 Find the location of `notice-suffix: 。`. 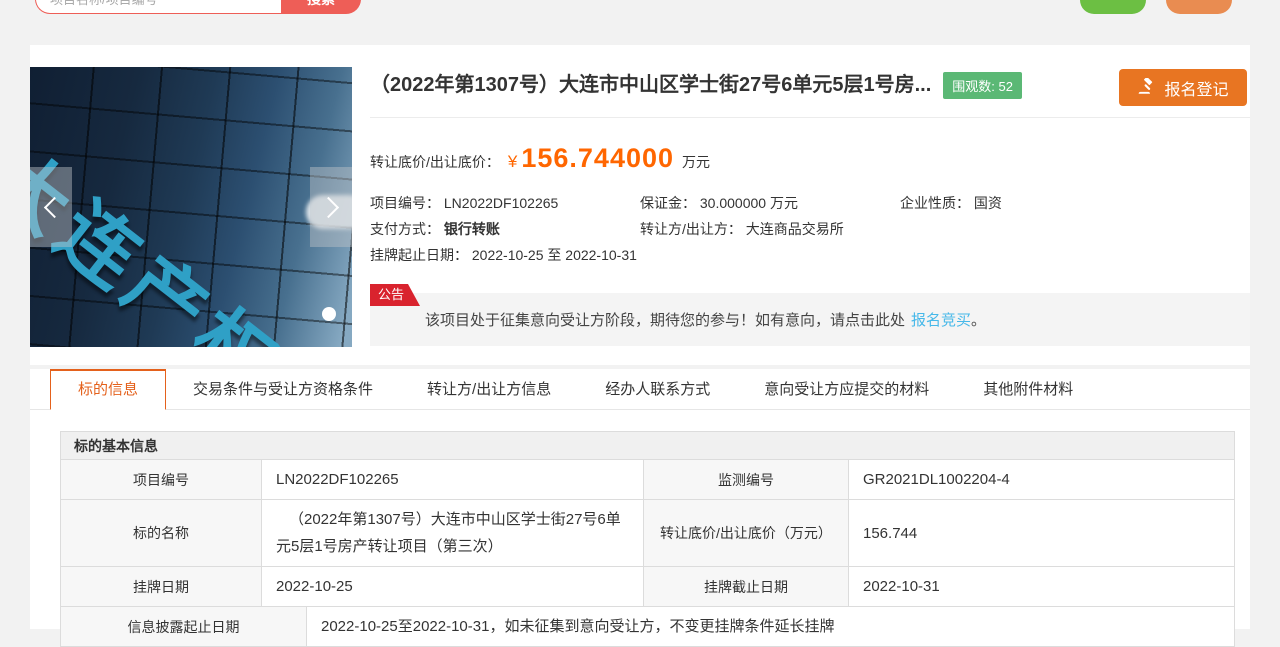

notice-suffix: 。 is located at coordinates (979, 320).